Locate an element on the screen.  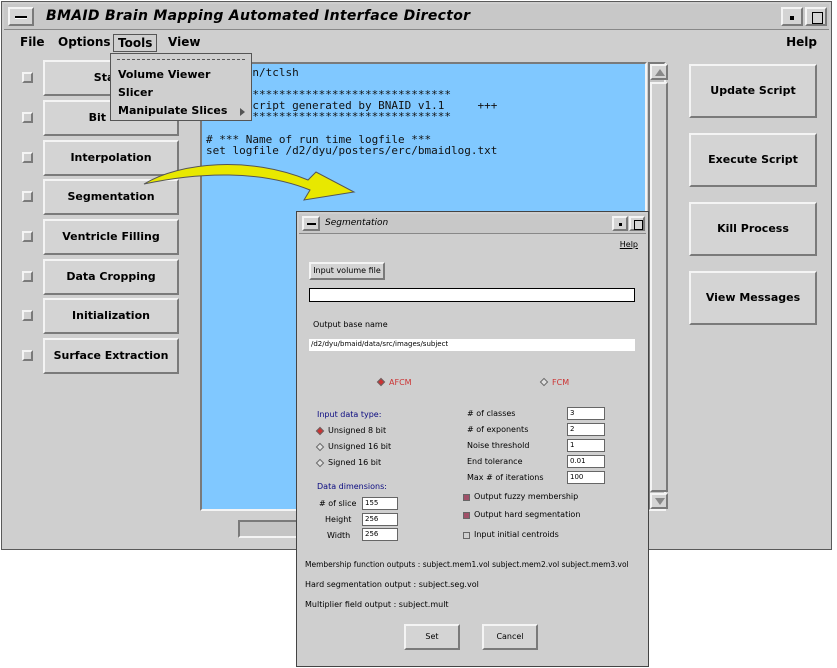
unsigned-8-radio is located at coordinates (320, 431).